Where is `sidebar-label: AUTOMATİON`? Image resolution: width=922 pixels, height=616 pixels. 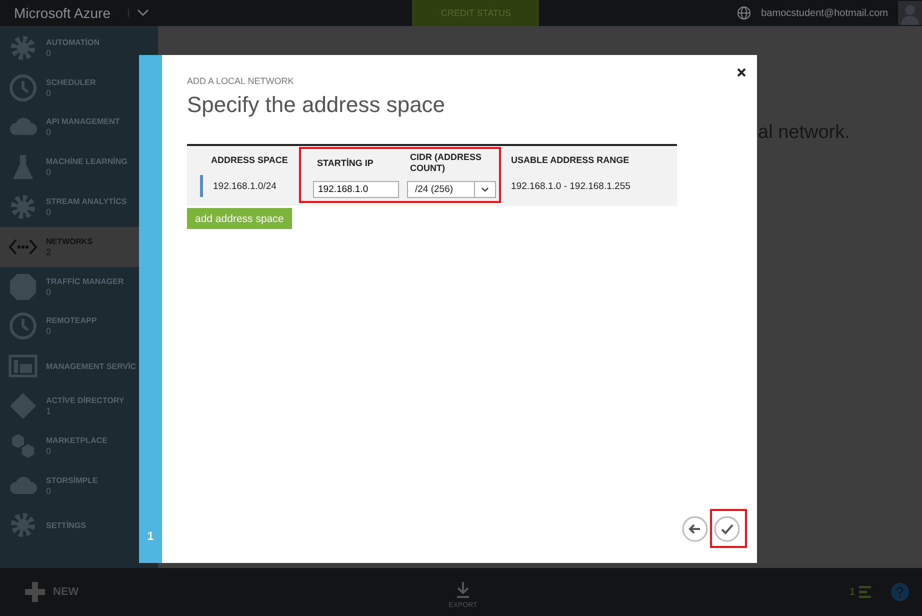 sidebar-label: AUTOMATİON is located at coordinates (73, 42).